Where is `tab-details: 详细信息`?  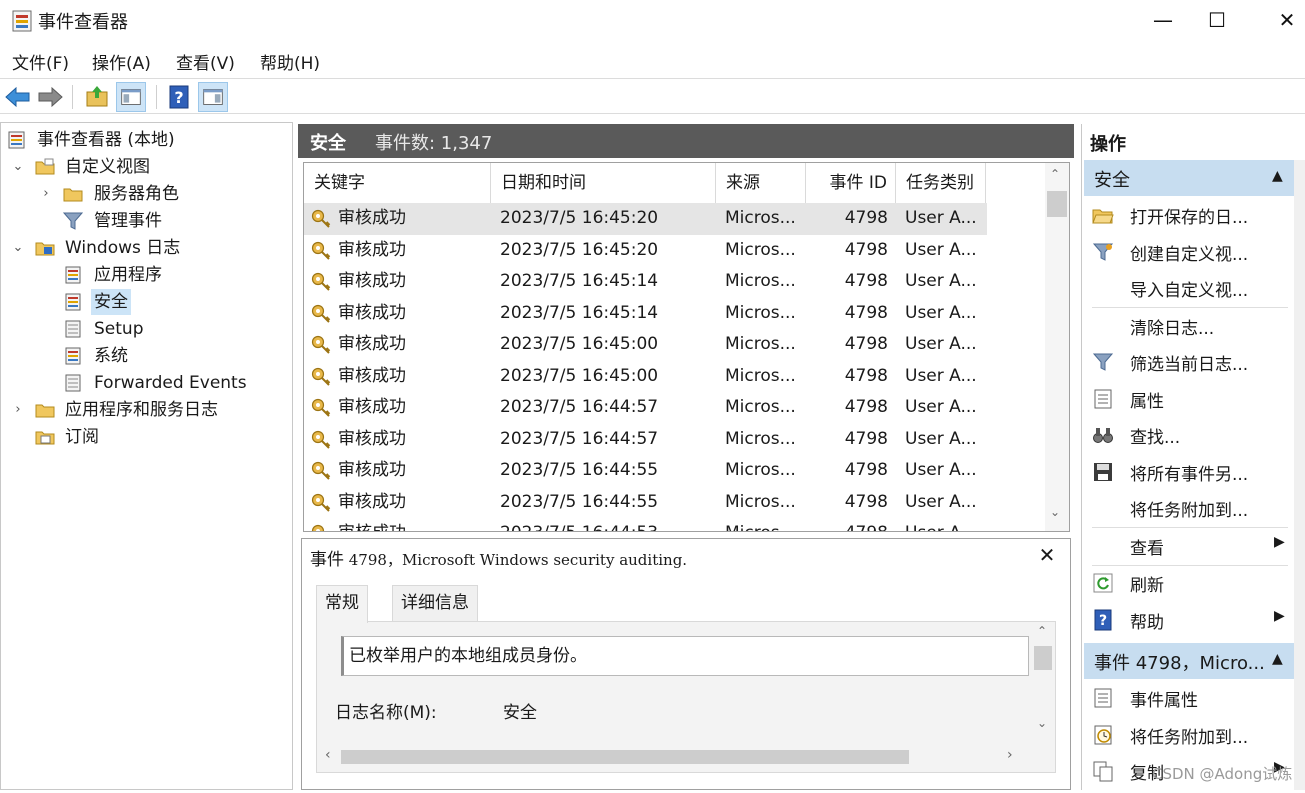
tab-details: 详细信息 is located at coordinates (435, 603).